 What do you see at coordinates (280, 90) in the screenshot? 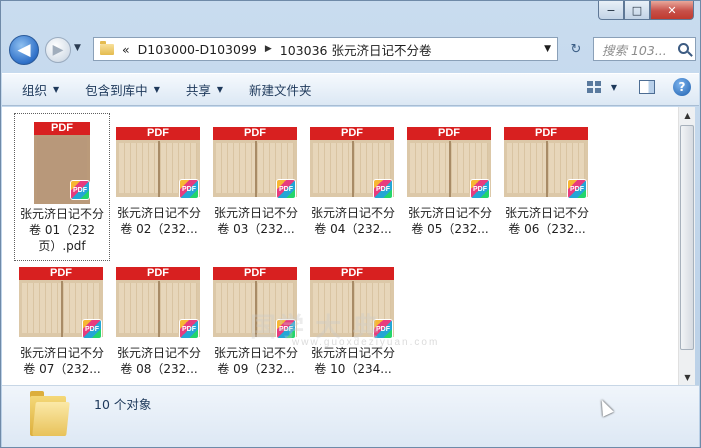
I see `new-folder-button: 新建文件夹` at bounding box center [280, 90].